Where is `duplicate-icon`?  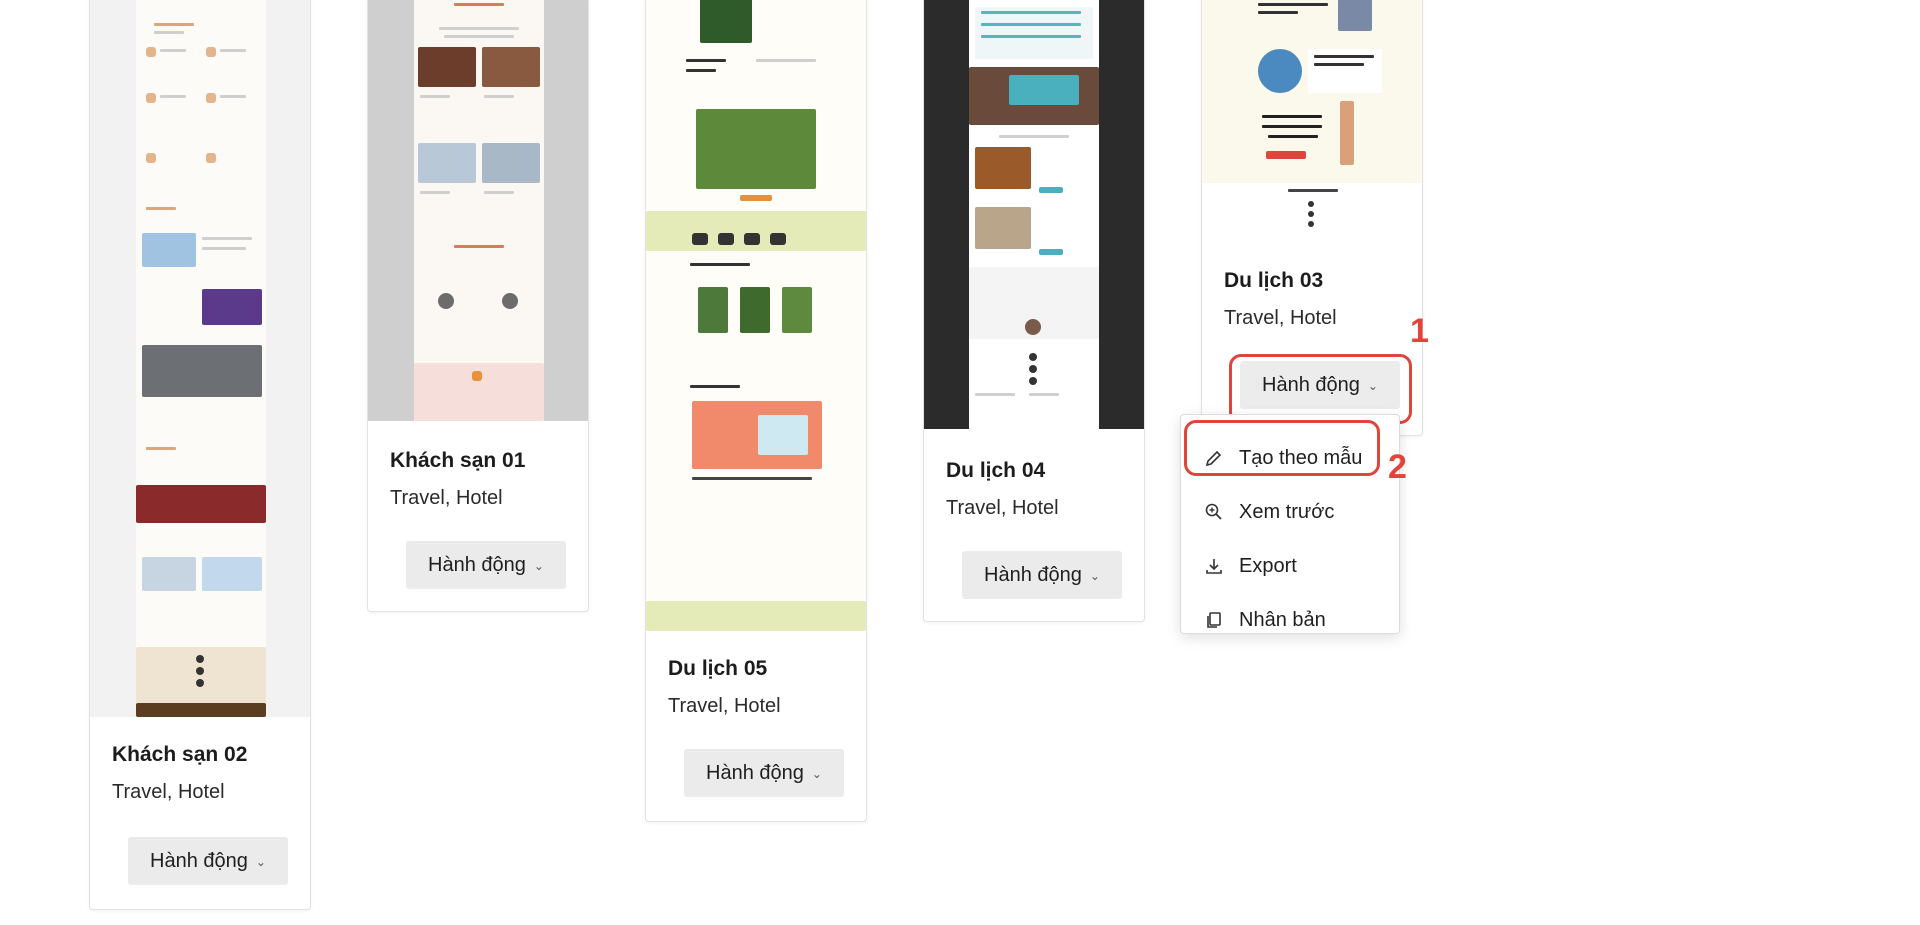 duplicate-icon is located at coordinates (1214, 620).